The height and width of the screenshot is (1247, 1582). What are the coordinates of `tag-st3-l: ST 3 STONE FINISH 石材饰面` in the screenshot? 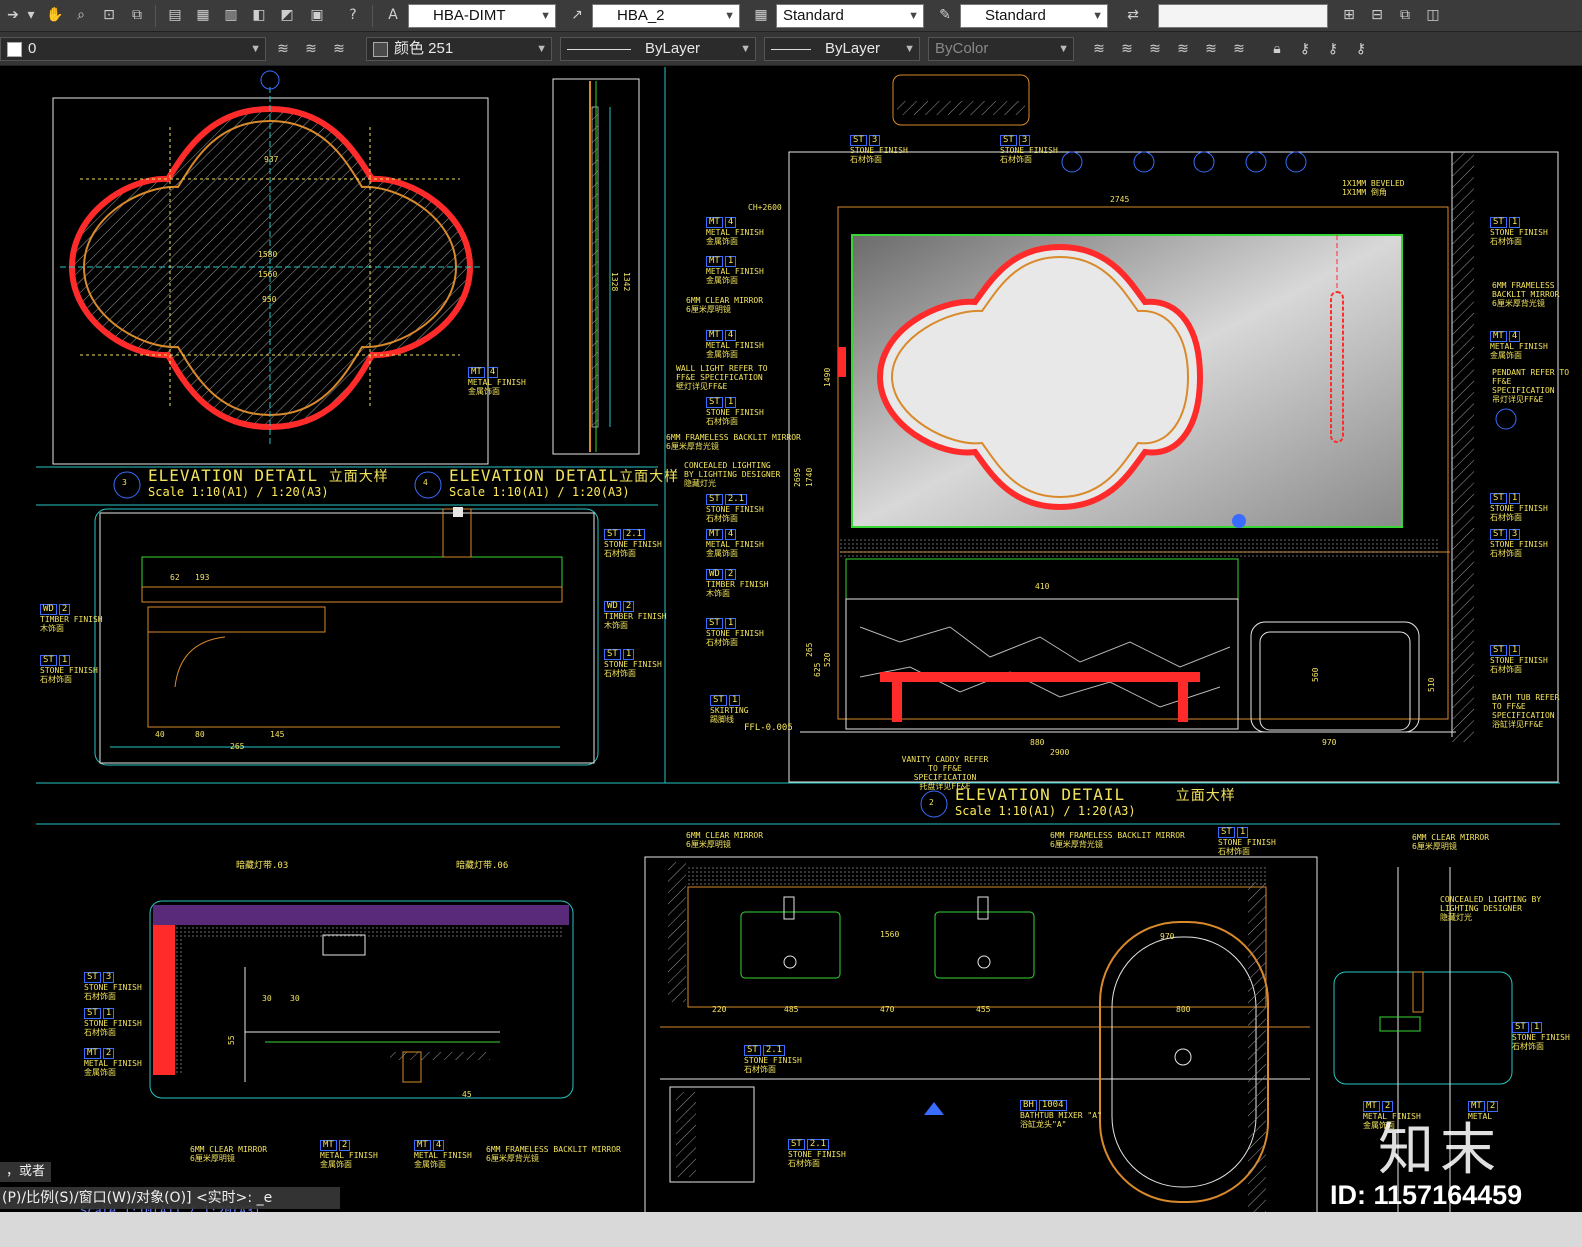 It's located at (113, 986).